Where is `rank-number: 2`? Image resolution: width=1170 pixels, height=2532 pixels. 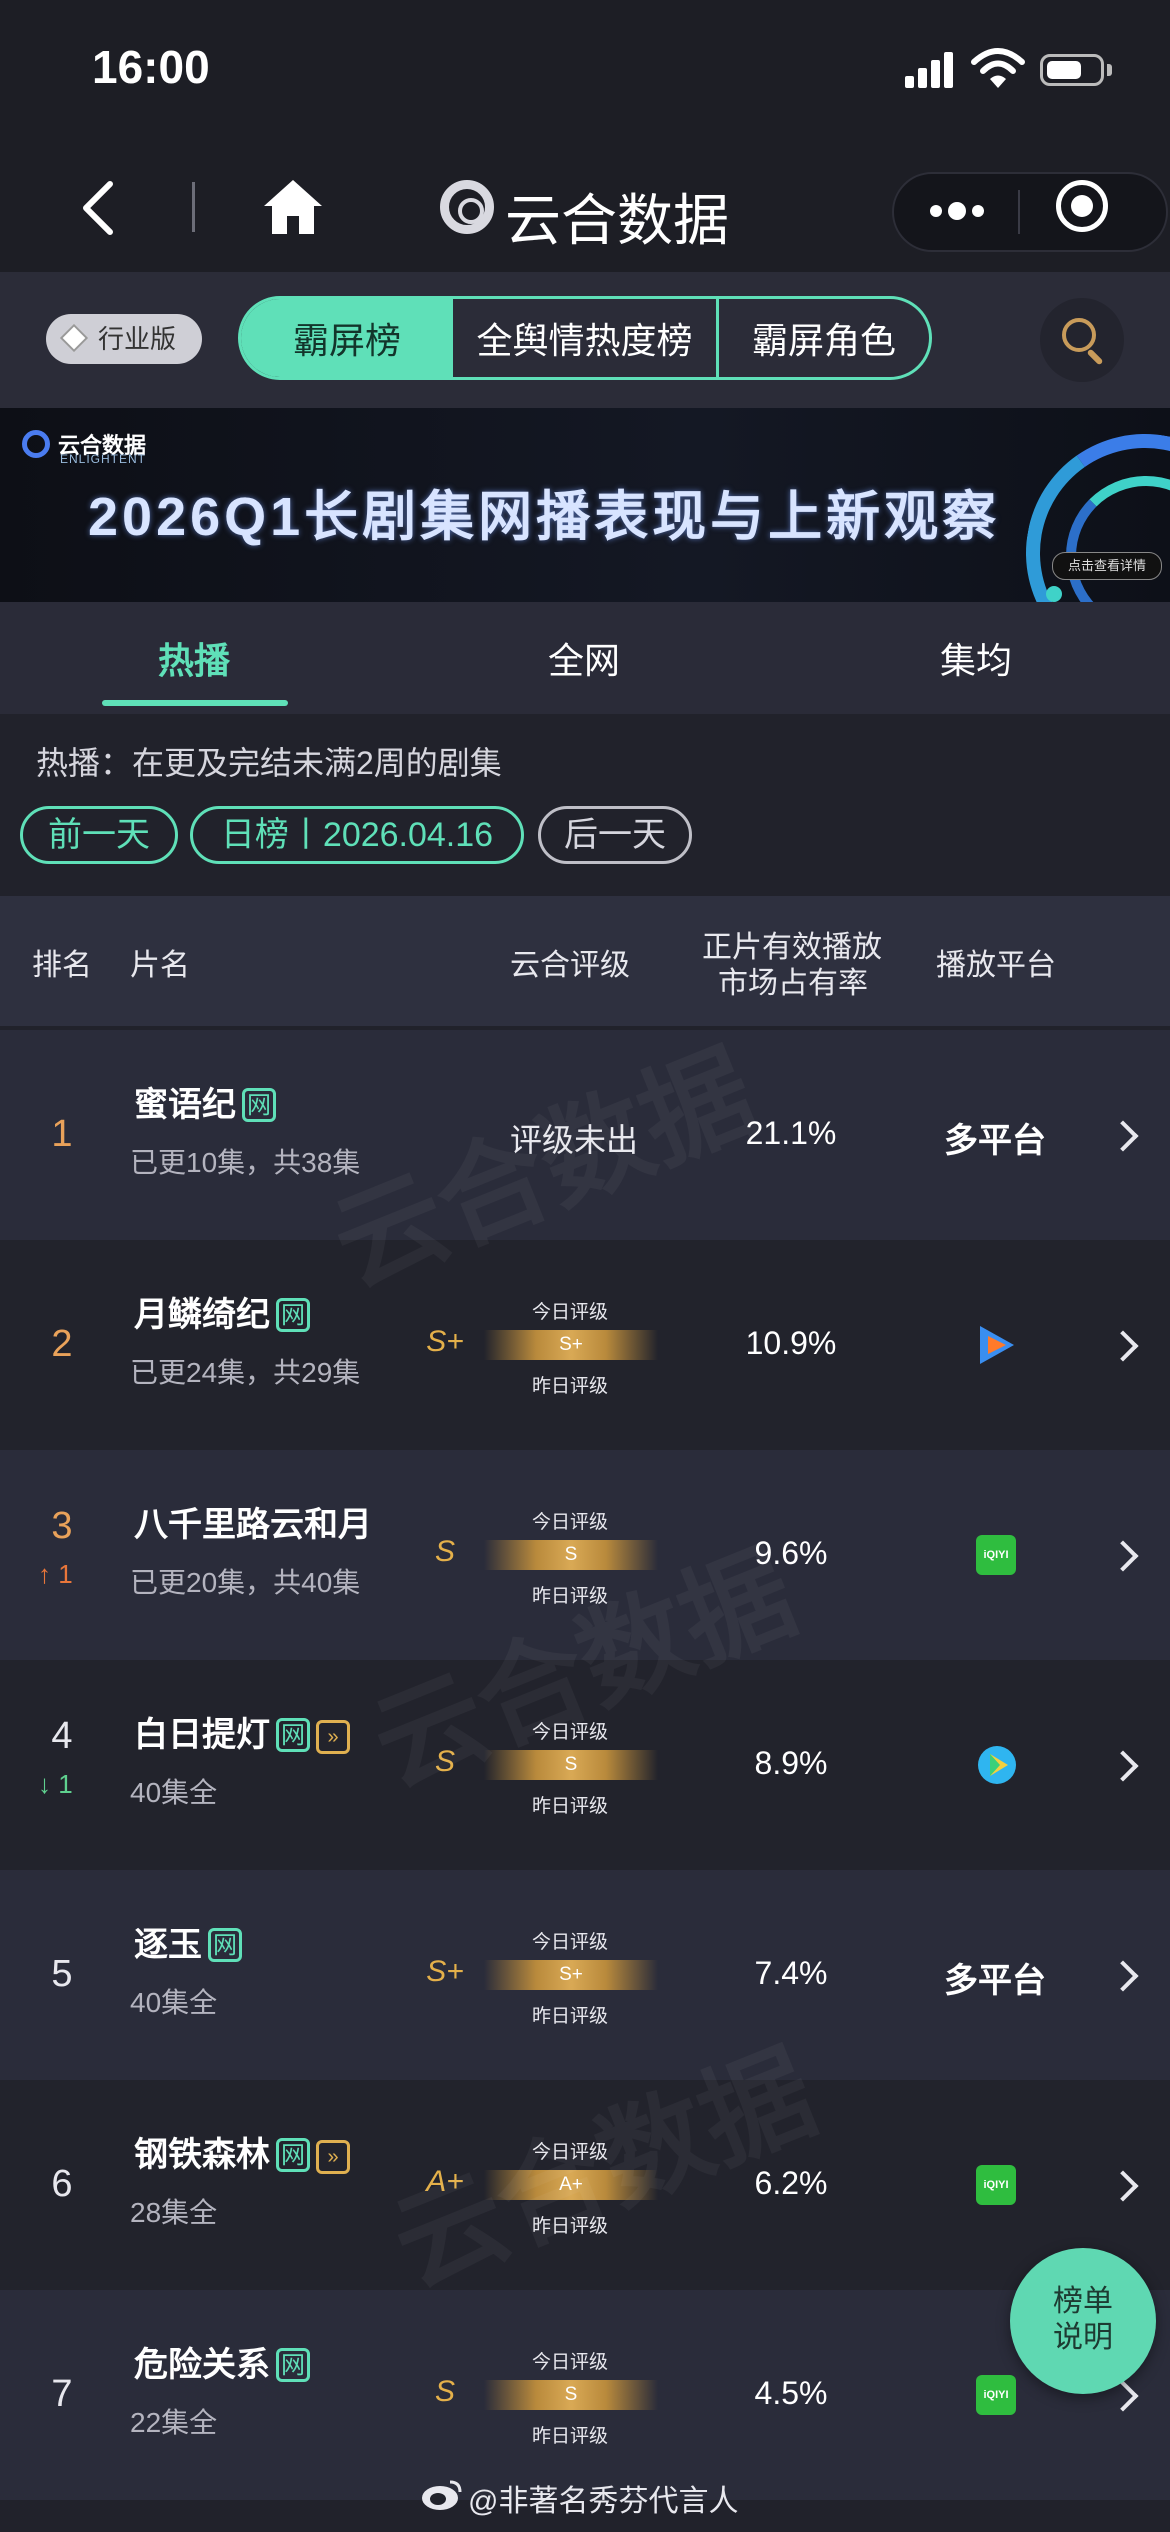
rank-number: 2 is located at coordinates (62, 1344).